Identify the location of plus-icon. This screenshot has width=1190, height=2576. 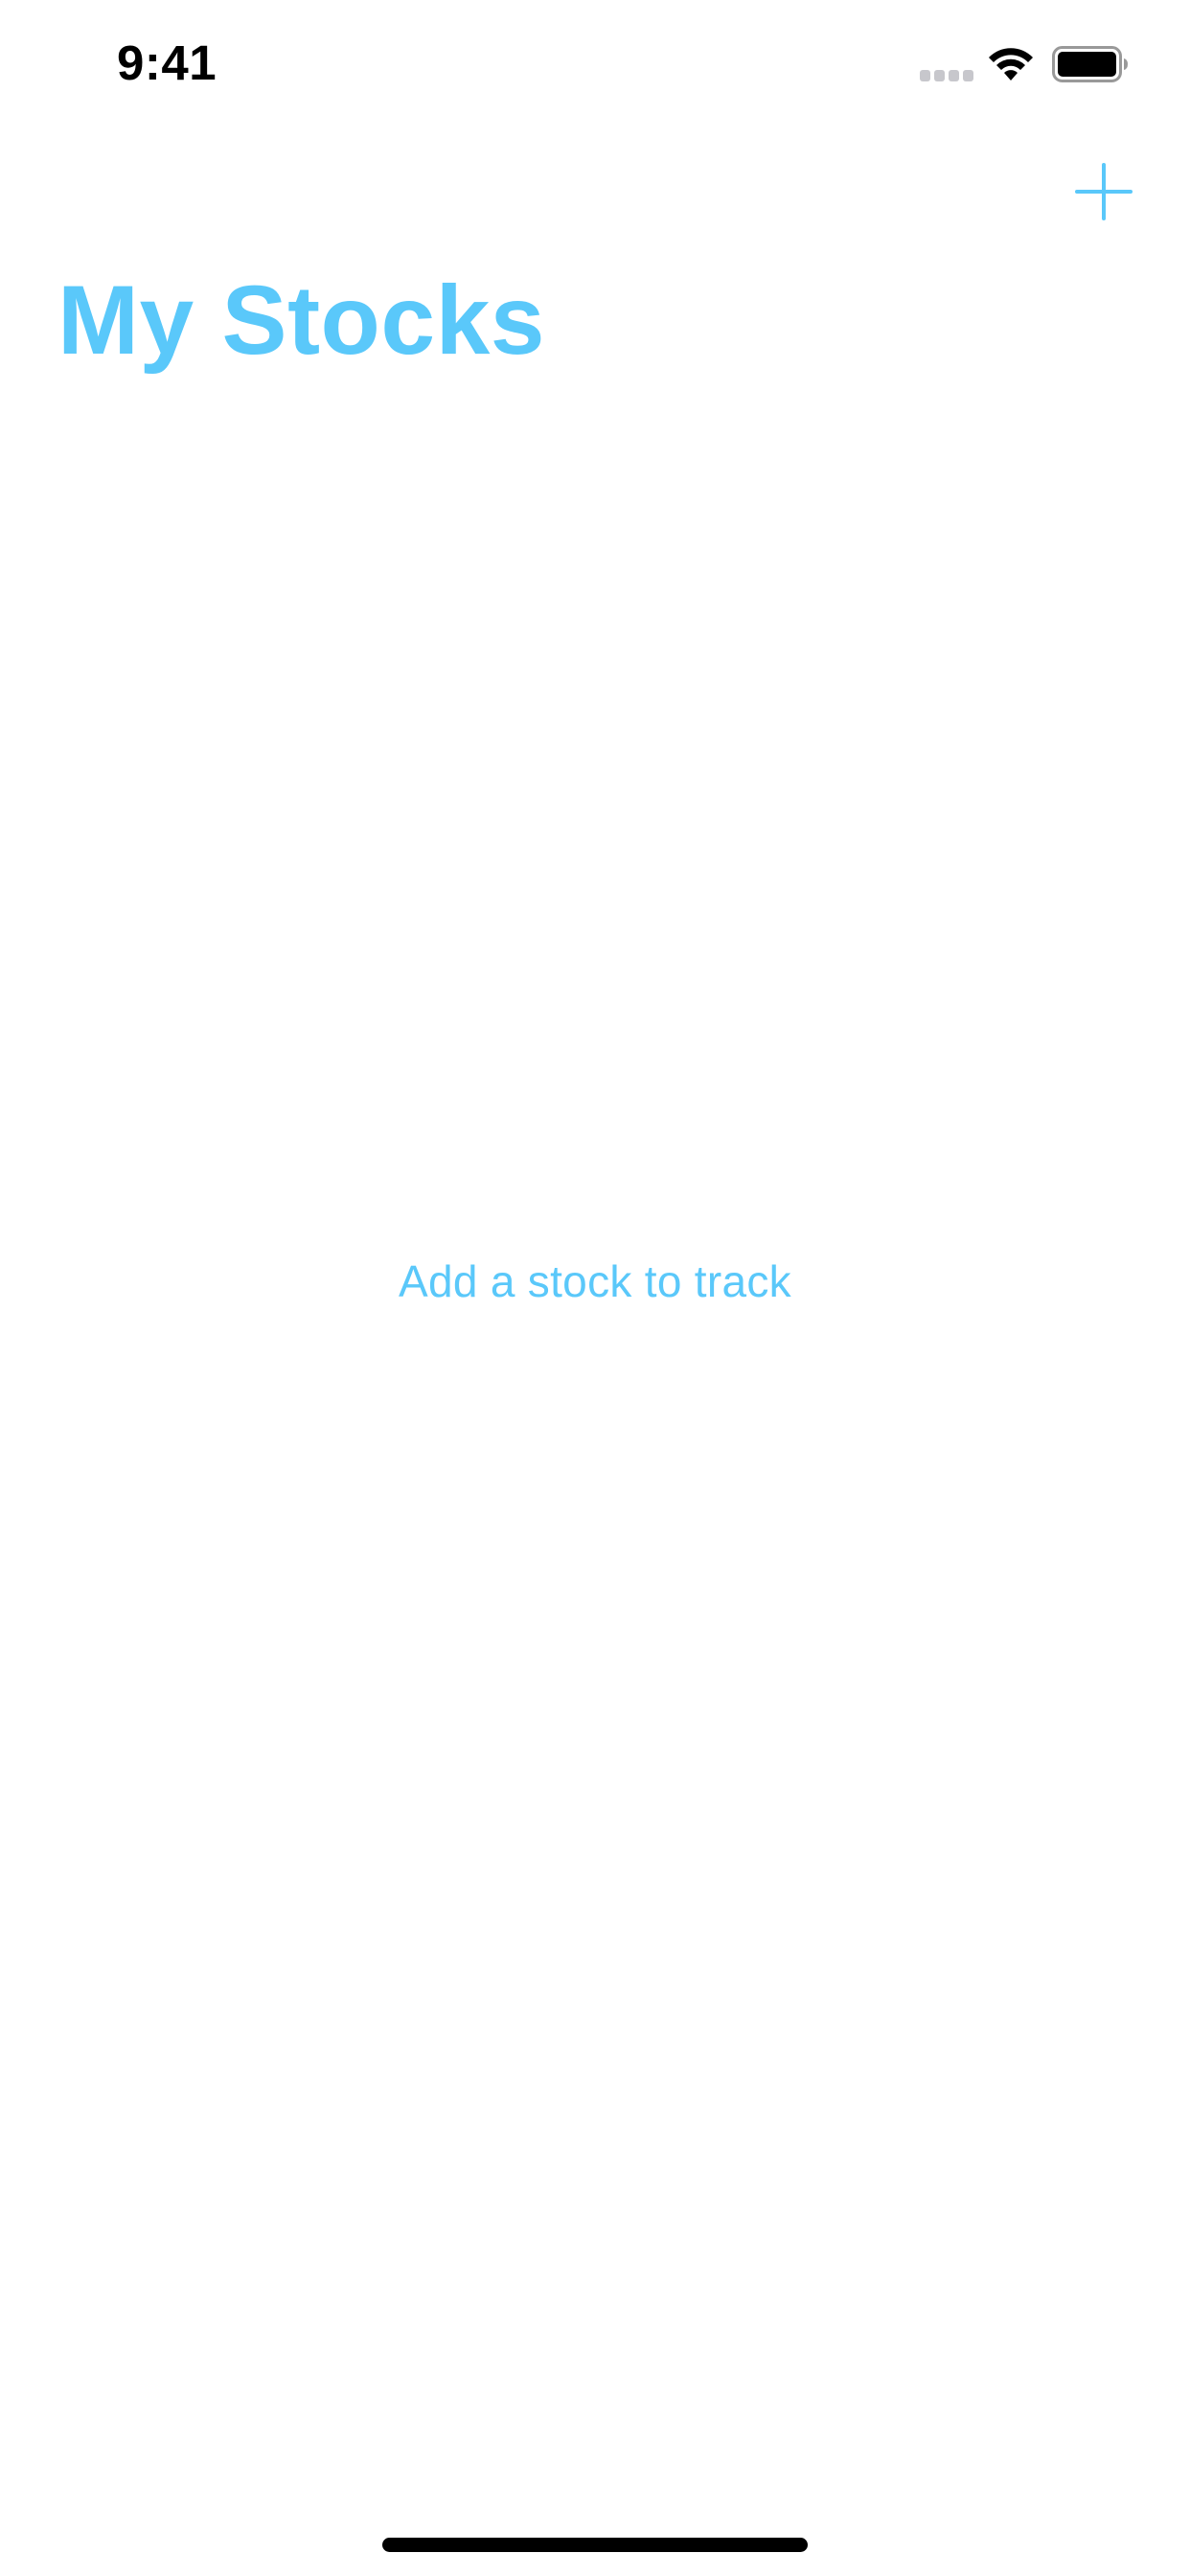
(1104, 191).